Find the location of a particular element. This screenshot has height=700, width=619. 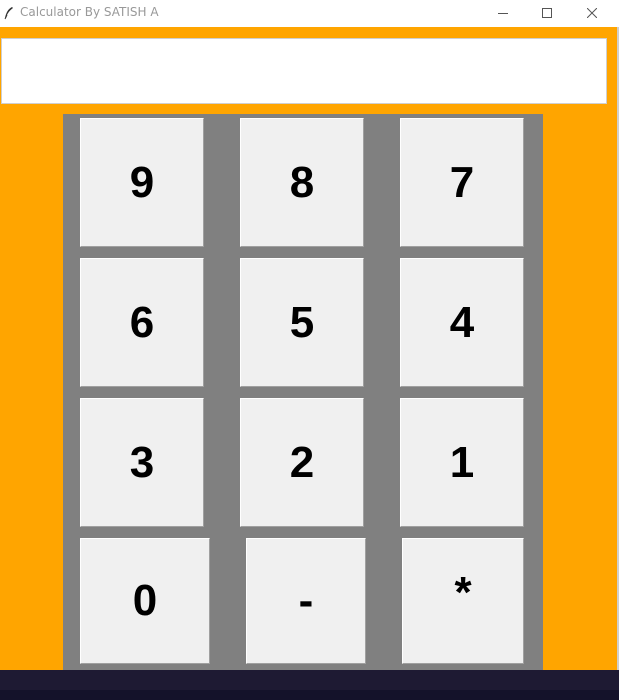

maximize-button is located at coordinates (547, 13).